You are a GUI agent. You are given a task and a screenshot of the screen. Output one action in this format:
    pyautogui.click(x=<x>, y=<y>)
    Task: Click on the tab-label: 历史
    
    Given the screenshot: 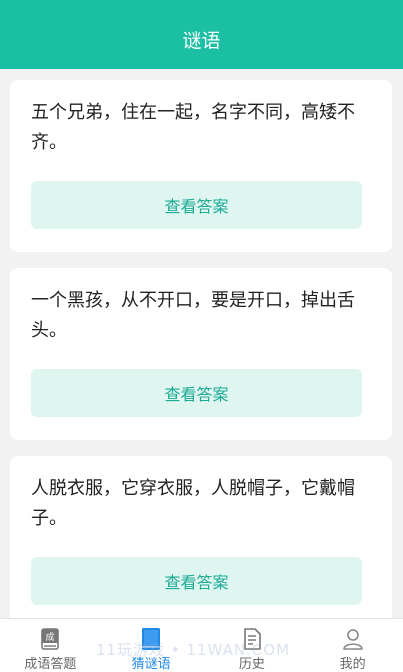 What is the action you would take?
    pyautogui.click(x=251, y=664)
    